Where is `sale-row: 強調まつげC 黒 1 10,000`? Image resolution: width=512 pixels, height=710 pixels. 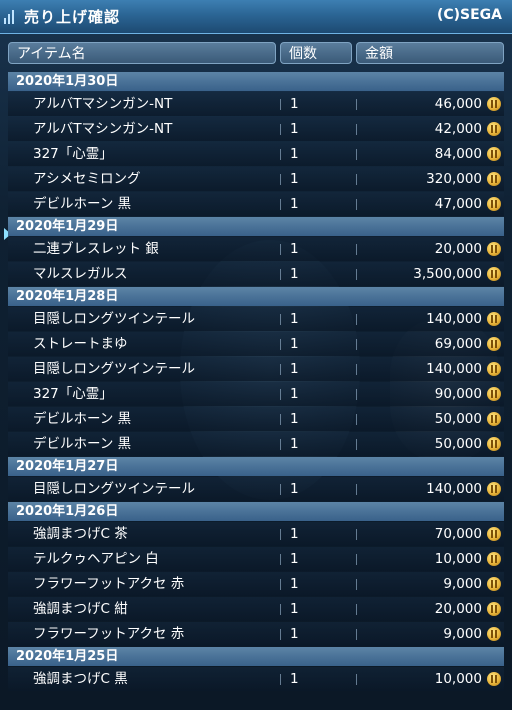 sale-row: 強調まつげC 黒 1 10,000 is located at coordinates (256, 679).